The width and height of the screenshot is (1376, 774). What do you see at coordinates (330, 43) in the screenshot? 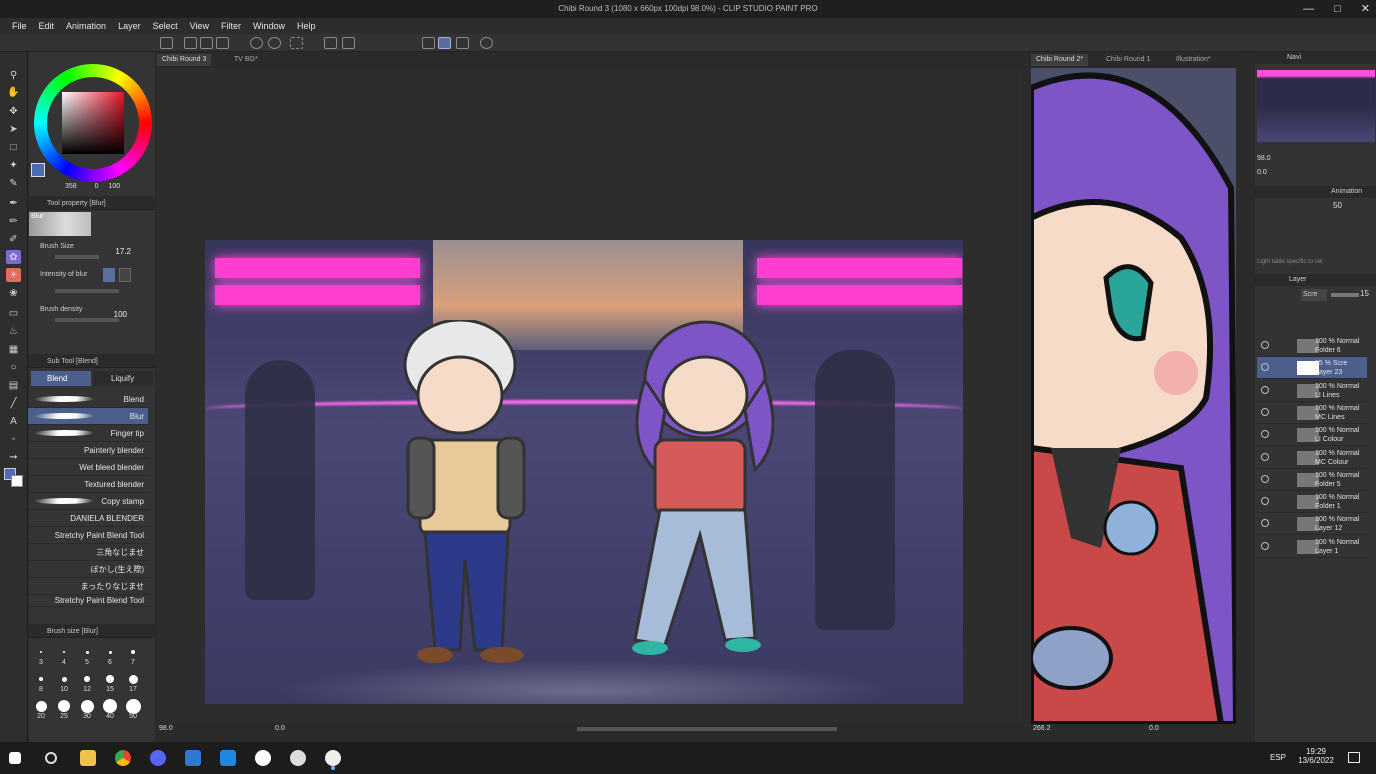
I see `fill-icon` at bounding box center [330, 43].